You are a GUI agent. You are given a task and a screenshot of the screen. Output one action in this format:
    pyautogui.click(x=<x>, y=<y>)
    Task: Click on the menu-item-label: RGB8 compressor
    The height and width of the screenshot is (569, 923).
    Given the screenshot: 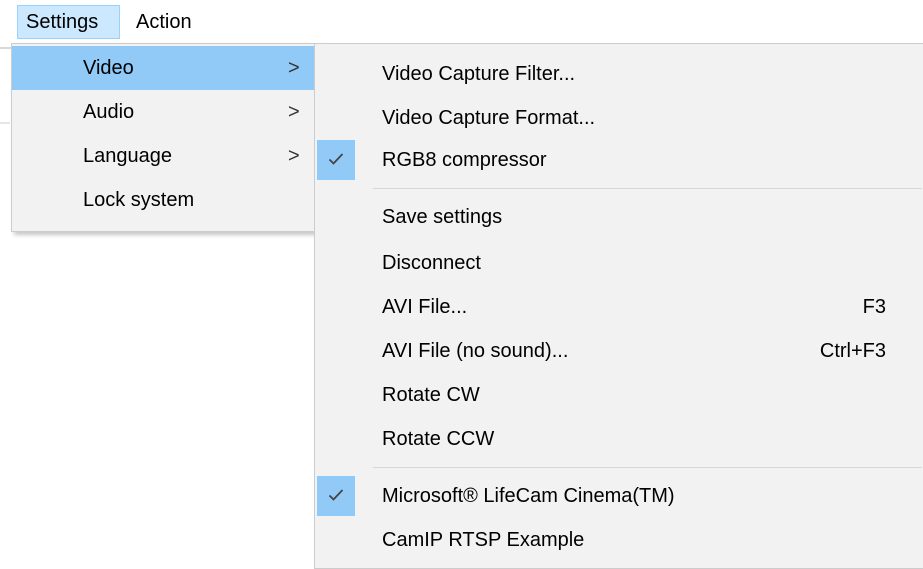 What is the action you would take?
    pyautogui.click(x=464, y=160)
    